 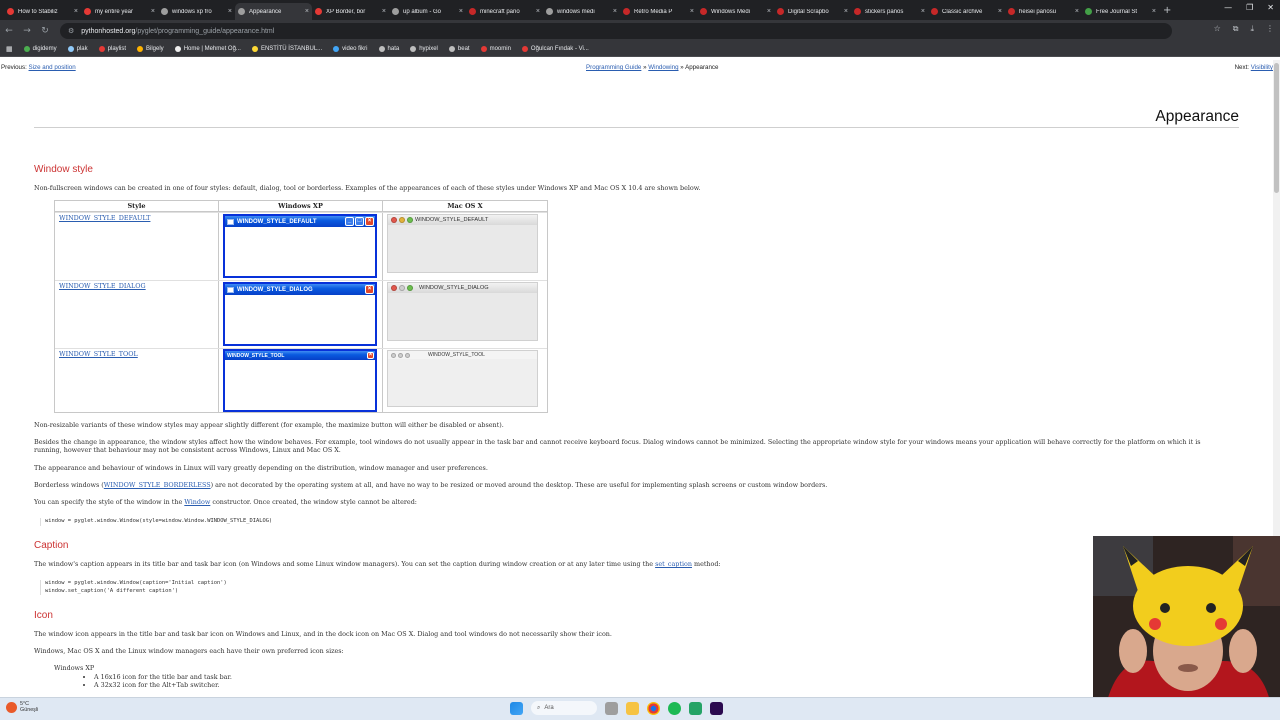 I want to click on link-window: Window, so click(x=197, y=502).